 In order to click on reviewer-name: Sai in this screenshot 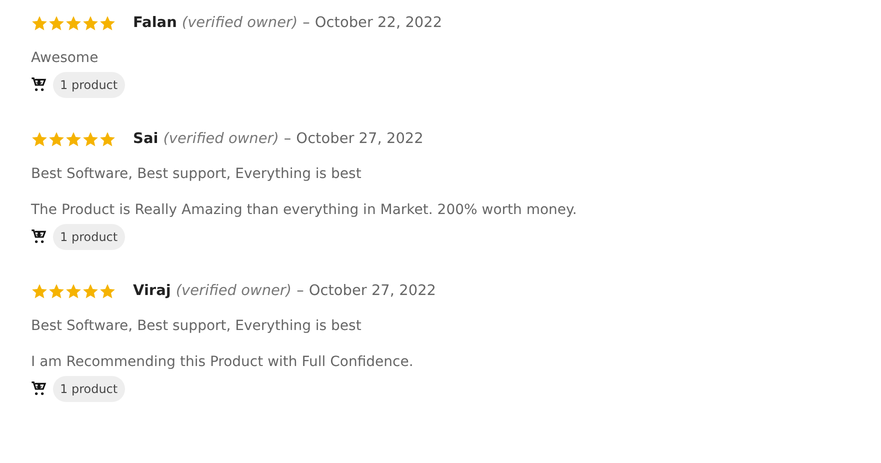, I will do `click(145, 139)`.